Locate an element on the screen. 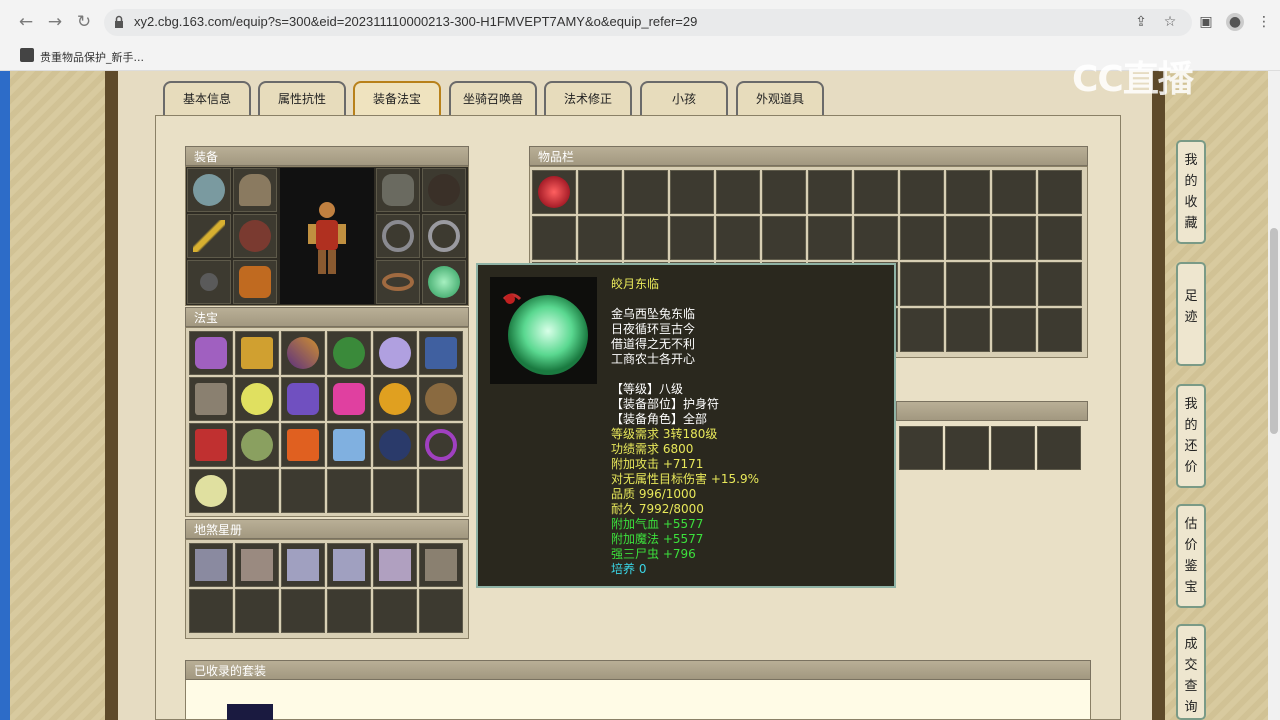  equip-accessory1-slot is located at coordinates (398, 190).